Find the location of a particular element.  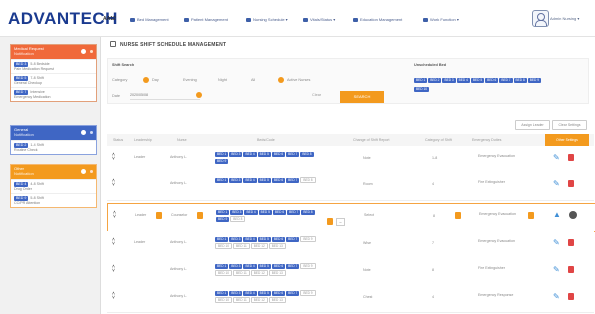

leader-dropdown-icon is located at coordinates (159, 215).